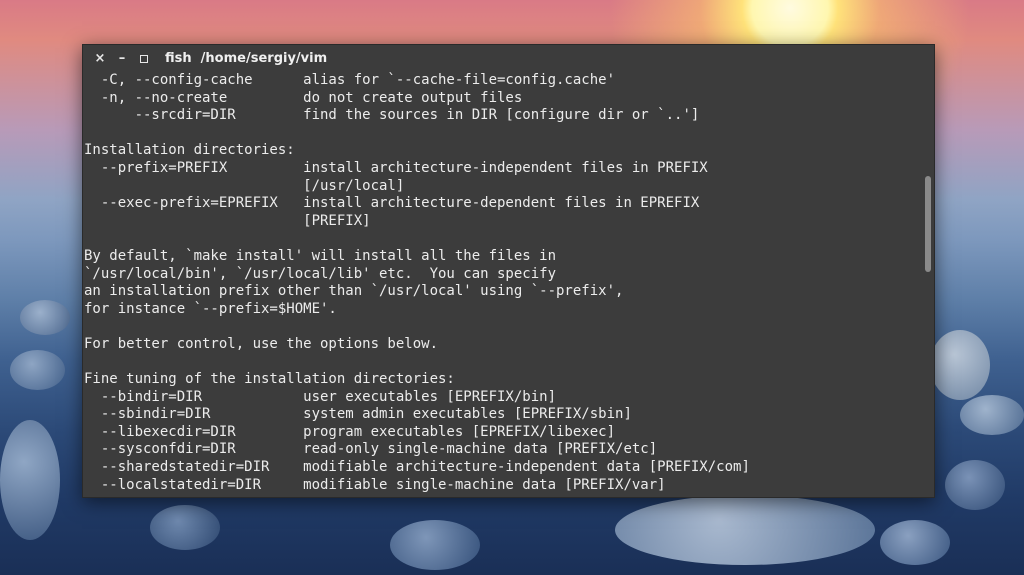 The width and height of the screenshot is (1024, 575). What do you see at coordinates (227, 220) in the screenshot?
I see `terminal-line: [PREFIX]` at bounding box center [227, 220].